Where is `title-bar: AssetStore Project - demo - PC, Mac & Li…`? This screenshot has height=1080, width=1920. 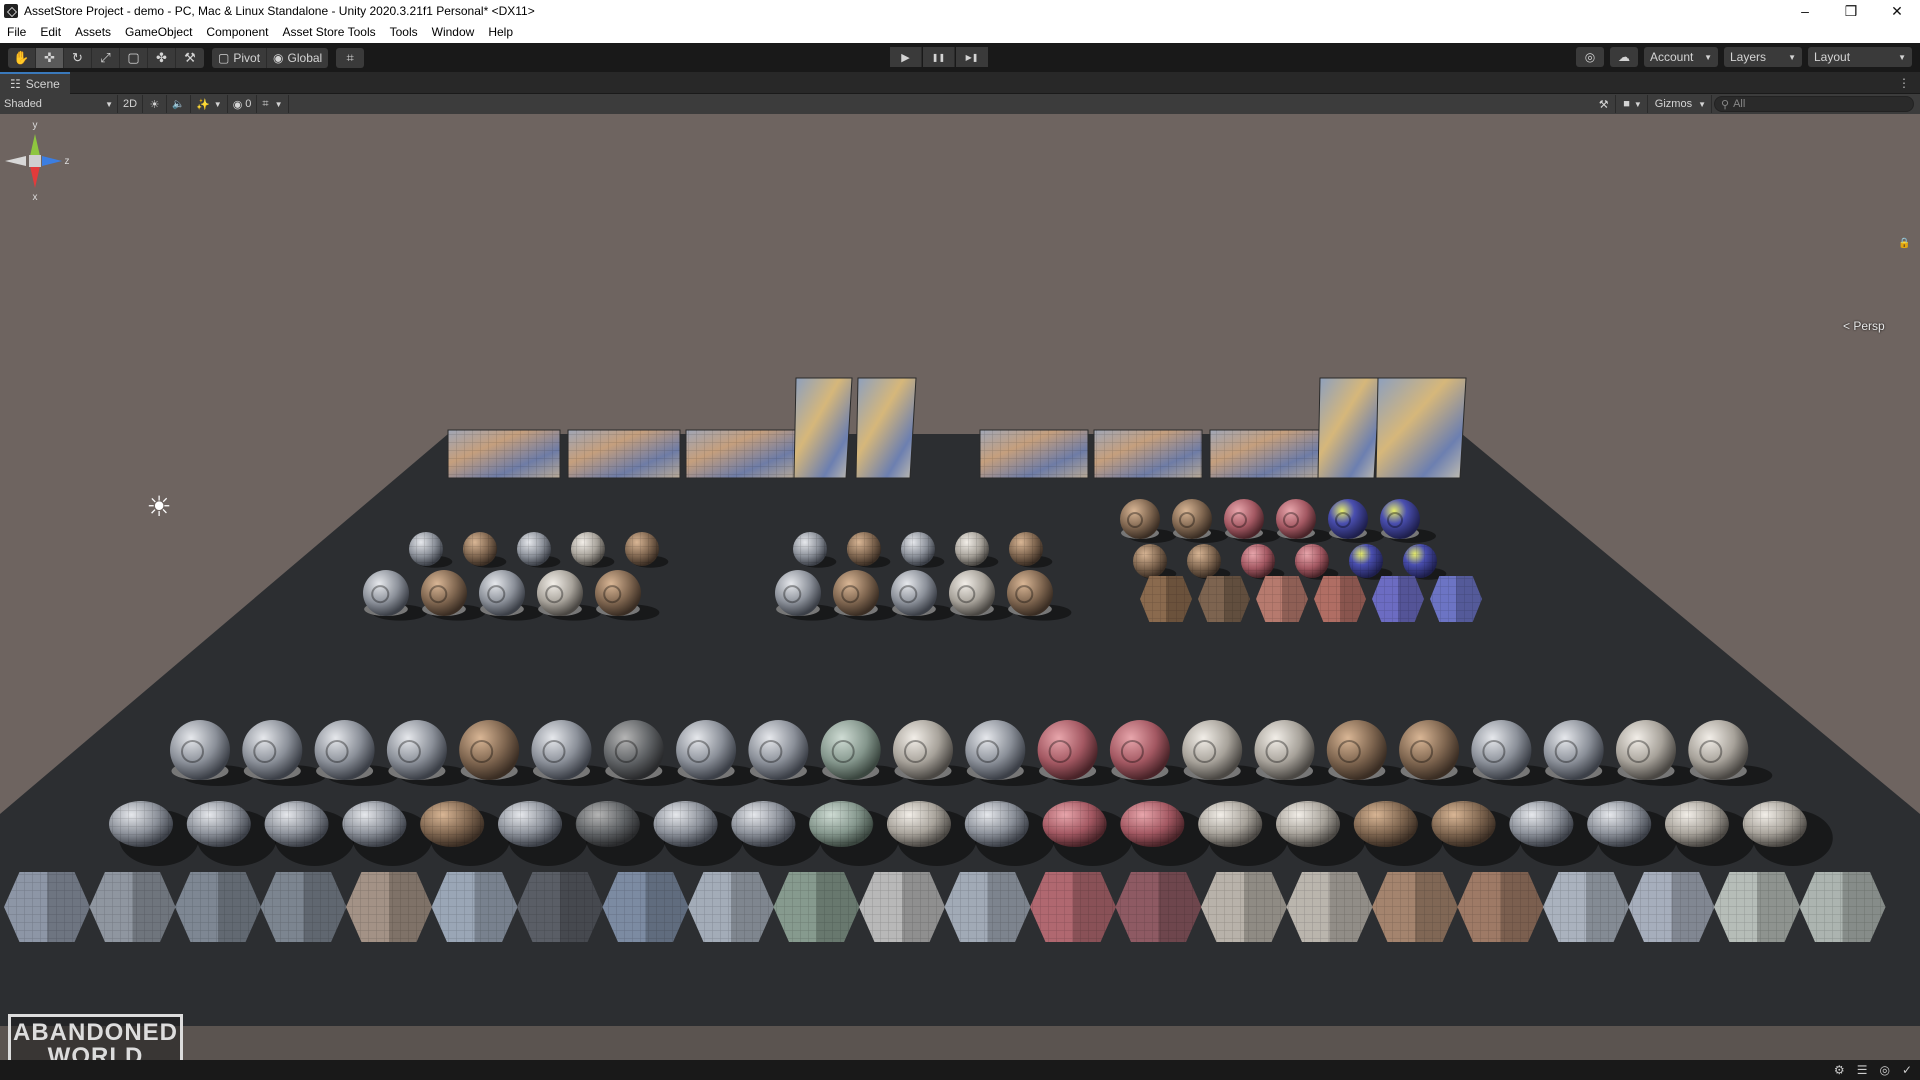
title-bar: AssetStore Project - demo - PC, Mac & Li… is located at coordinates (960, 11).